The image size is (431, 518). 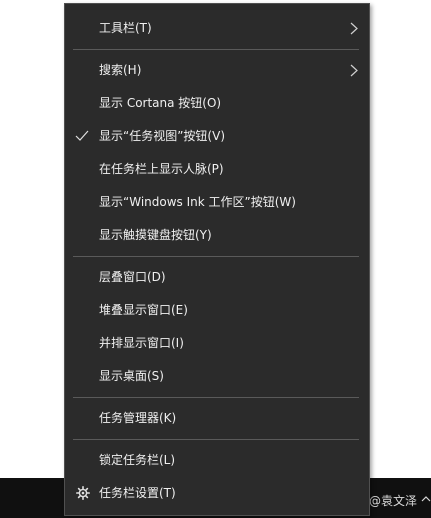 I want to click on chevron-up-icon, so click(x=426, y=499).